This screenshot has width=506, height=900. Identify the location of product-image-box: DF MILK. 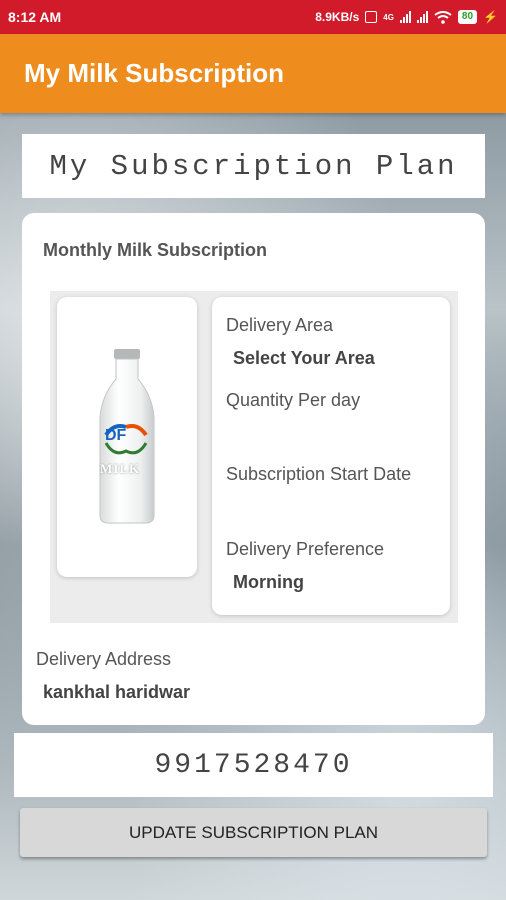
(127, 437).